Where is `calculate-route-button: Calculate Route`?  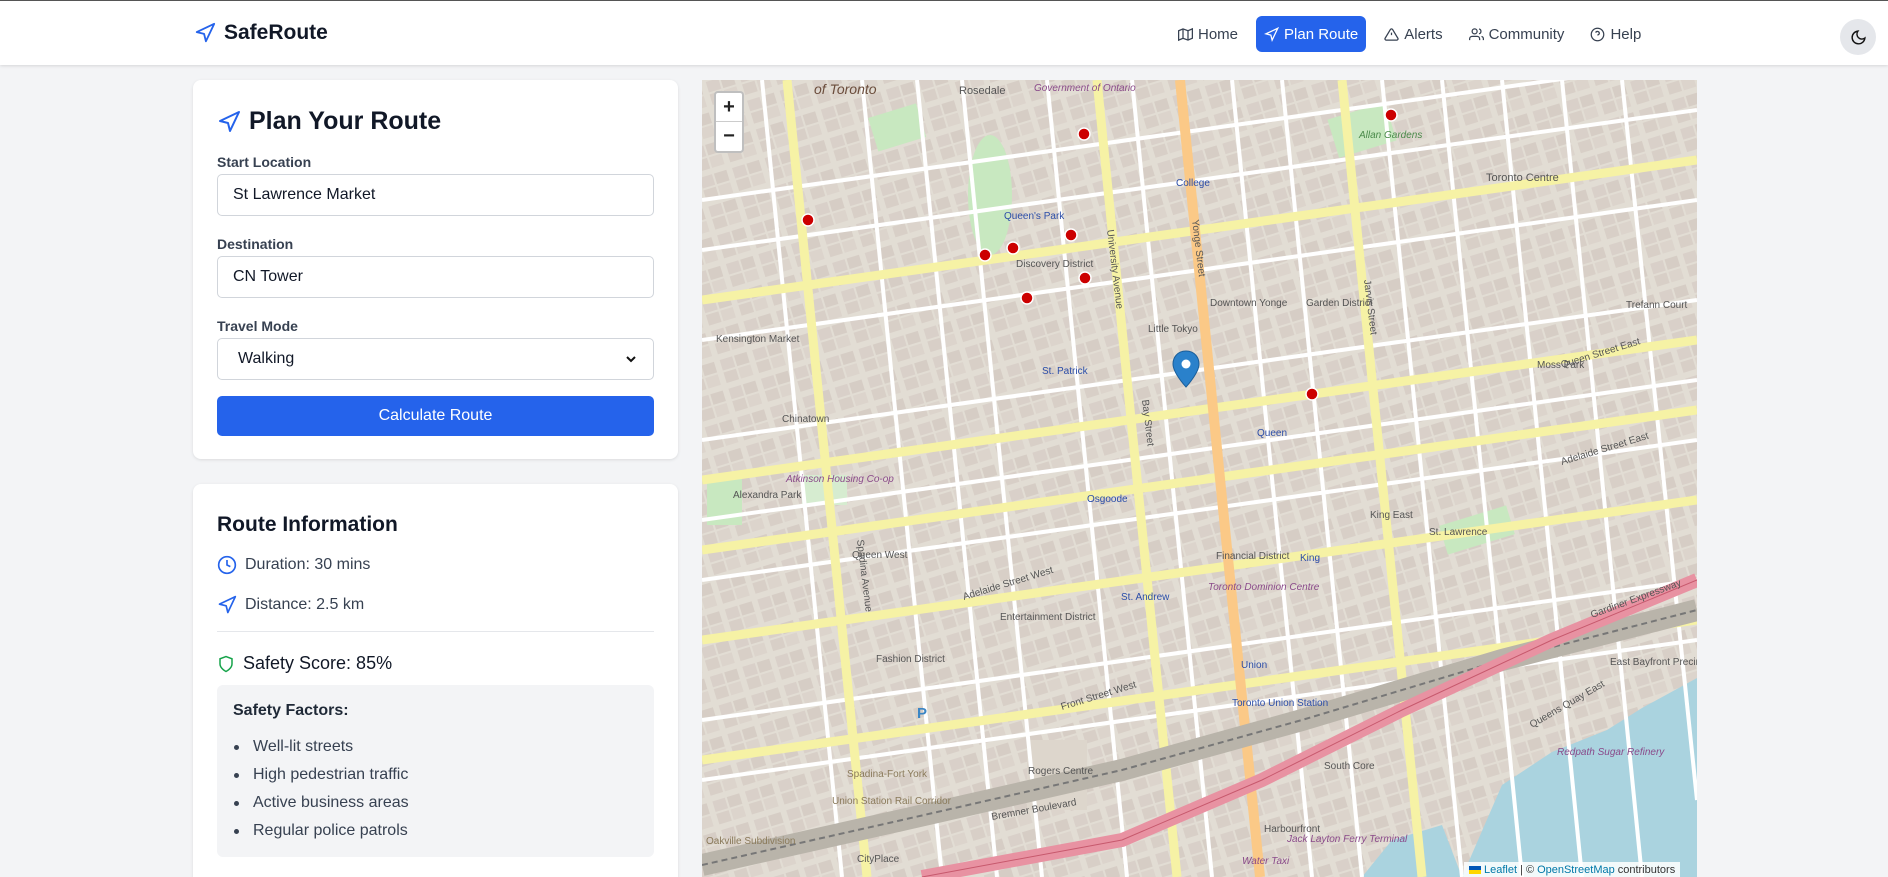 calculate-route-button: Calculate Route is located at coordinates (435, 416).